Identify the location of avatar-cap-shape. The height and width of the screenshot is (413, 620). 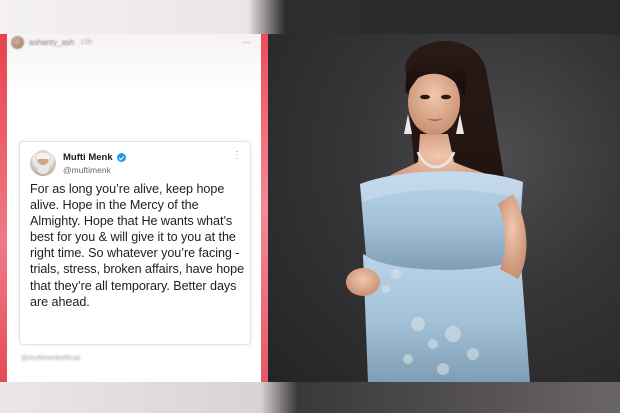
(43, 156).